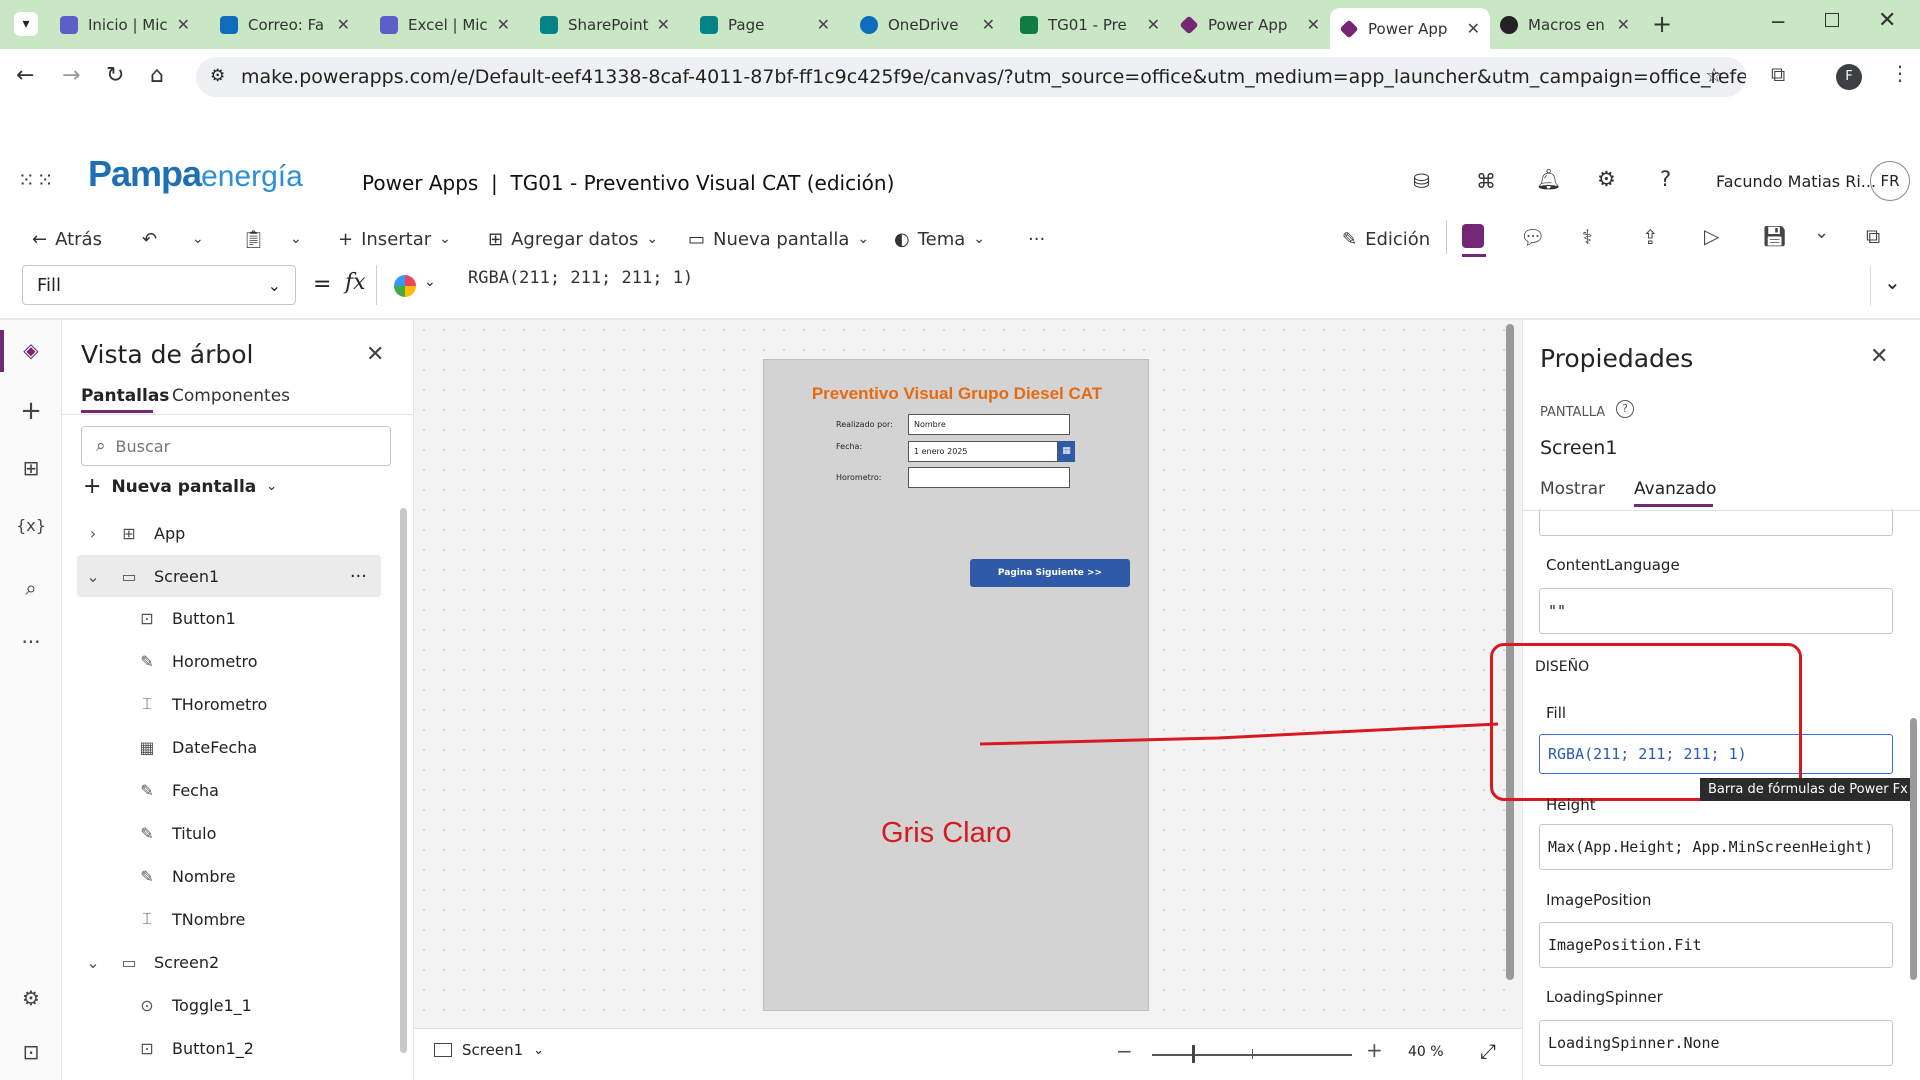 The image size is (1920, 1080). I want to click on copilot-icon, so click(405, 286).